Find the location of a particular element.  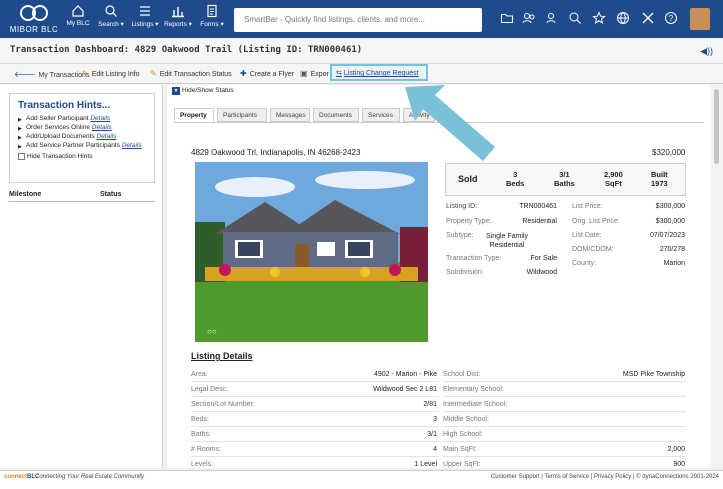

listing-id-label: Listing ID: is located at coordinates (462, 206).